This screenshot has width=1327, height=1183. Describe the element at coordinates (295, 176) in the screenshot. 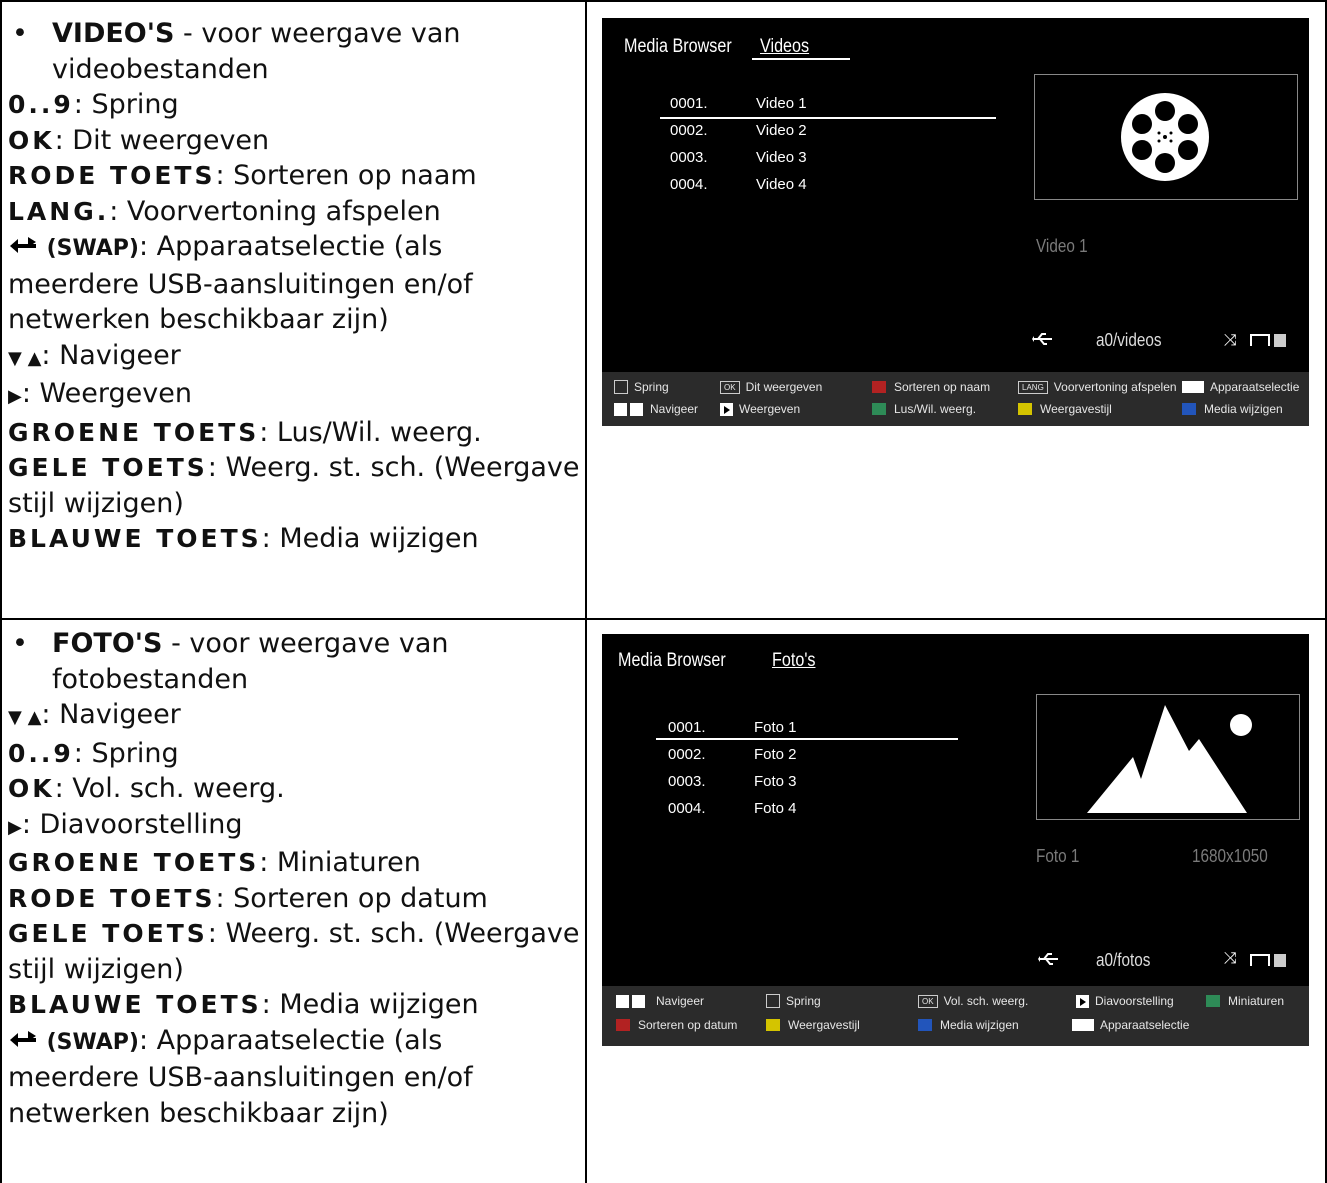

I see `instruction-line: RODE TOETS: Sorteren op naam` at that location.